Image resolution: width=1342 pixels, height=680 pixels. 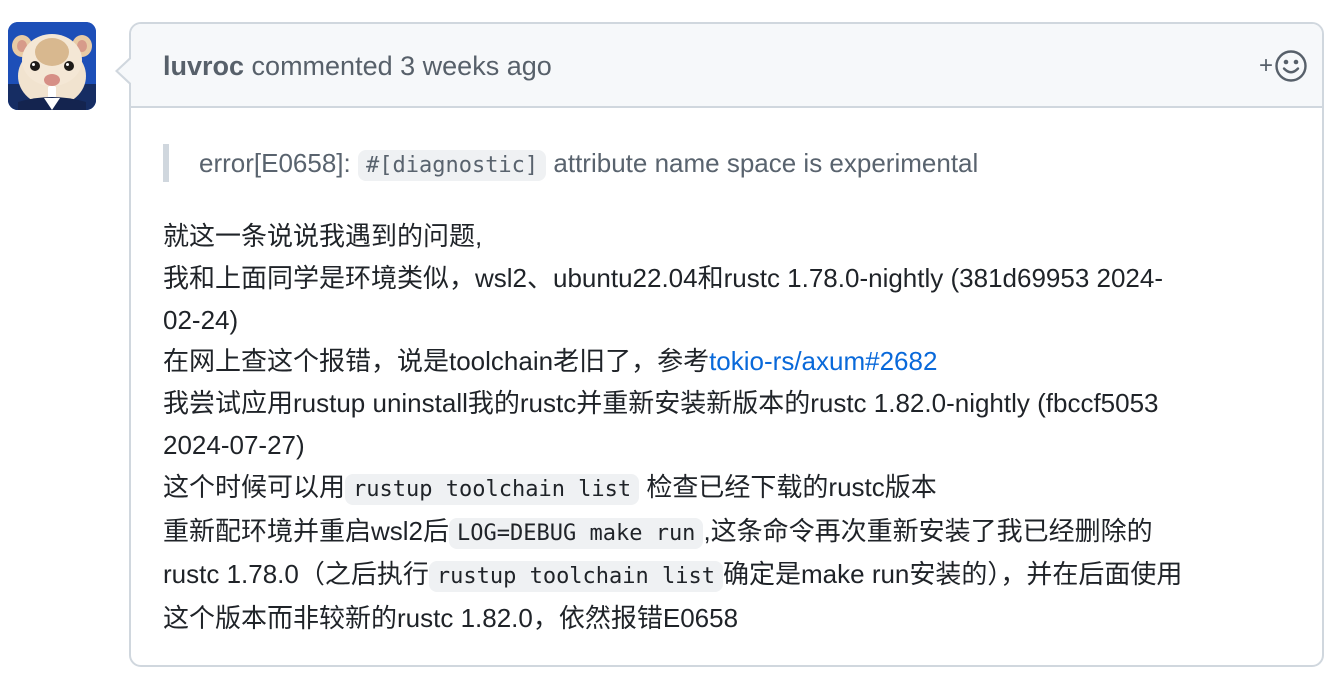 What do you see at coordinates (296, 574) in the screenshot?
I see `line-9-text: rustc 1.78.0（之后执行` at bounding box center [296, 574].